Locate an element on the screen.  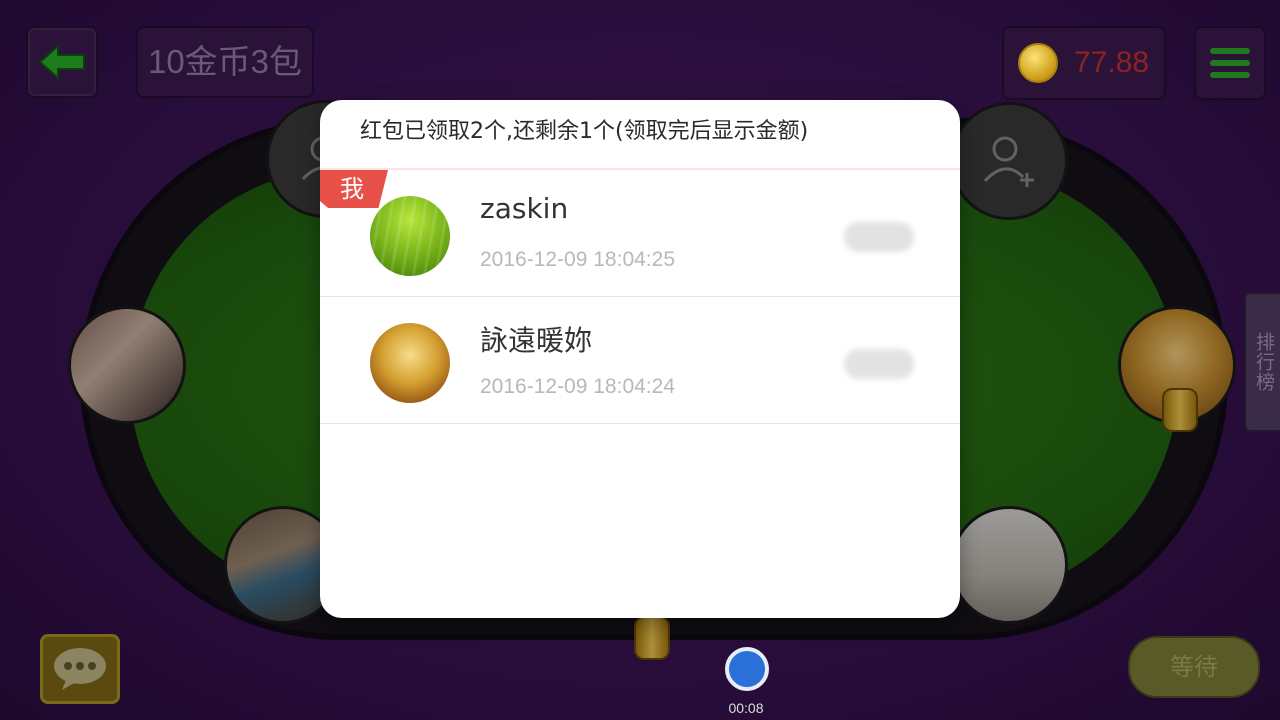
hamburger-menu-icon is located at coordinates (1230, 51).